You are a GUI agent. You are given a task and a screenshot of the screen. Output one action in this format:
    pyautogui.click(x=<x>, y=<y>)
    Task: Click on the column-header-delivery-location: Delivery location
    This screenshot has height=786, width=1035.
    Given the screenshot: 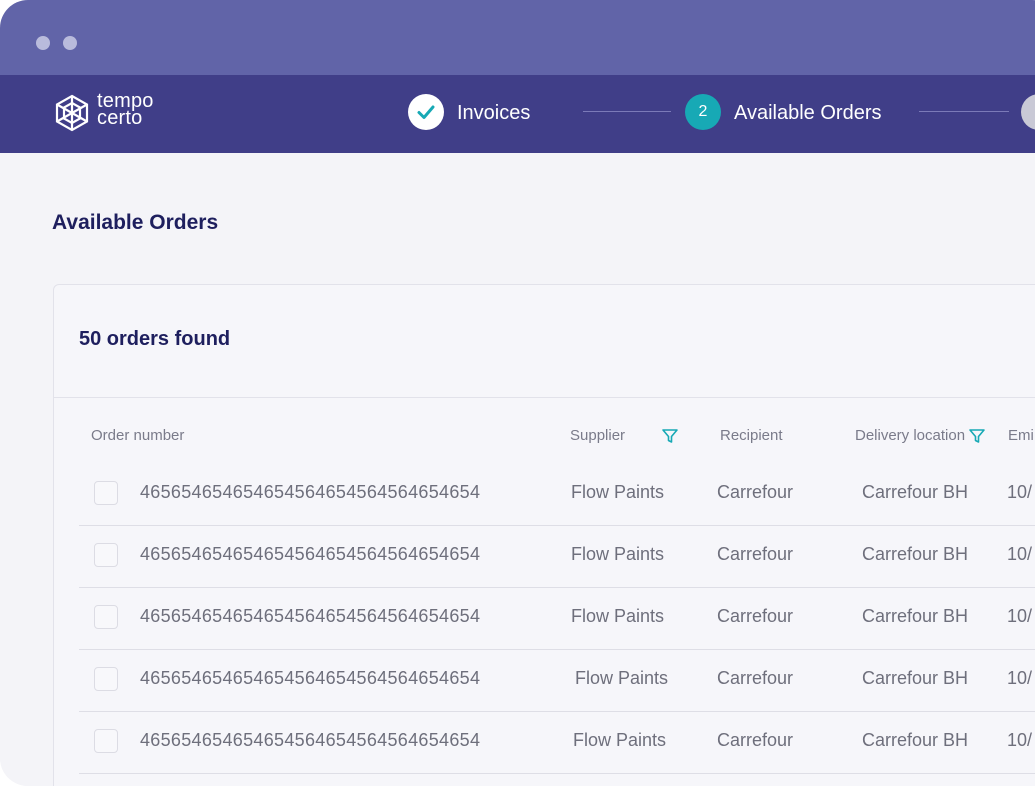 What is the action you would take?
    pyautogui.click(x=910, y=435)
    